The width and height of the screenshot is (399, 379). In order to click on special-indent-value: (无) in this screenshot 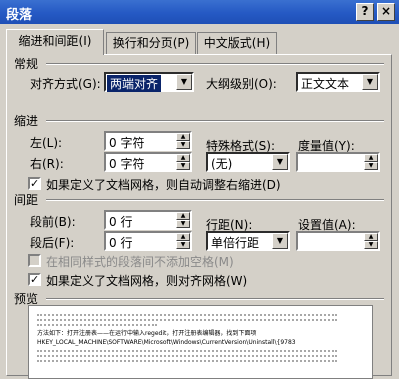, I will do `click(222, 164)`.